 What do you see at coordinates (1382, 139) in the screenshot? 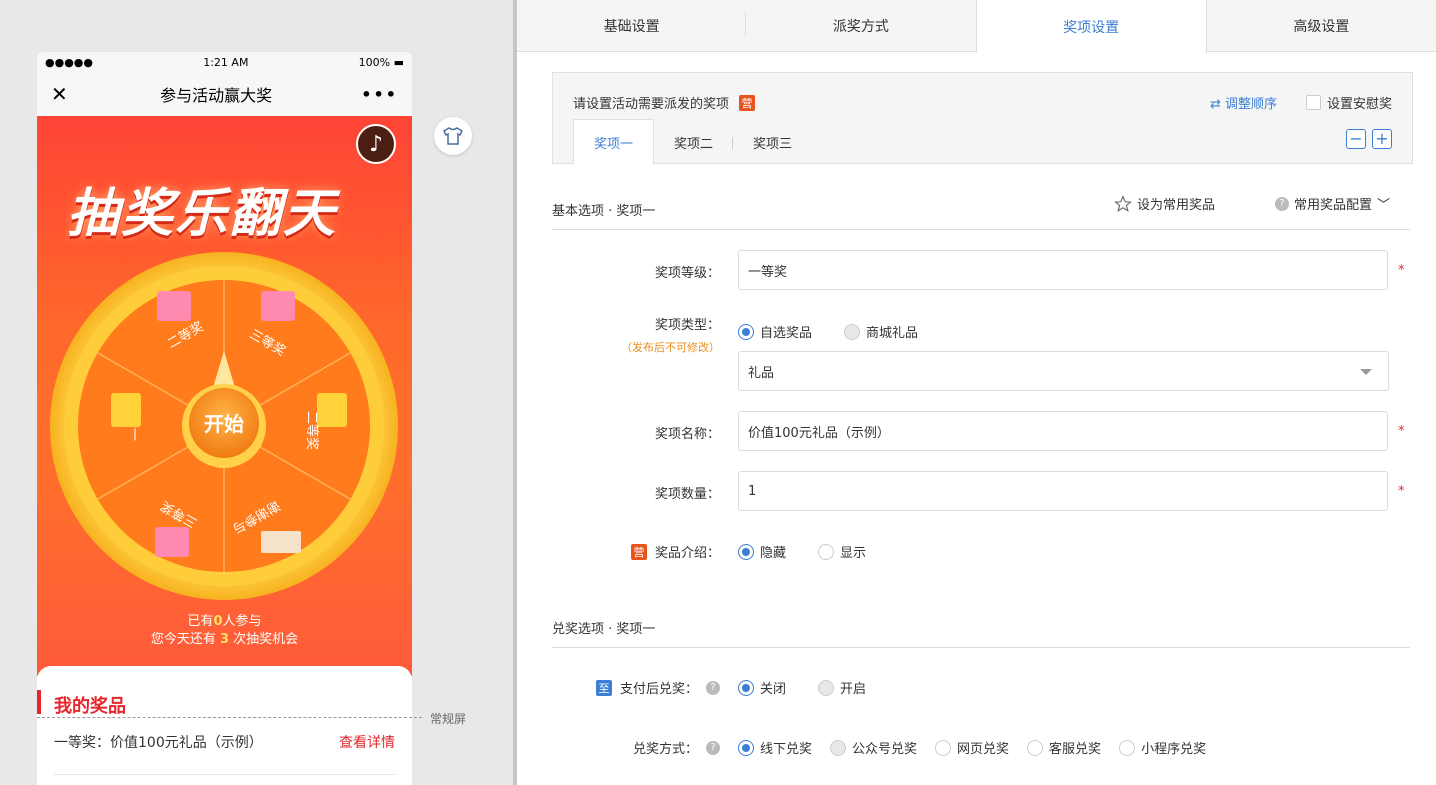
I see `add-prize-button: +` at bounding box center [1382, 139].